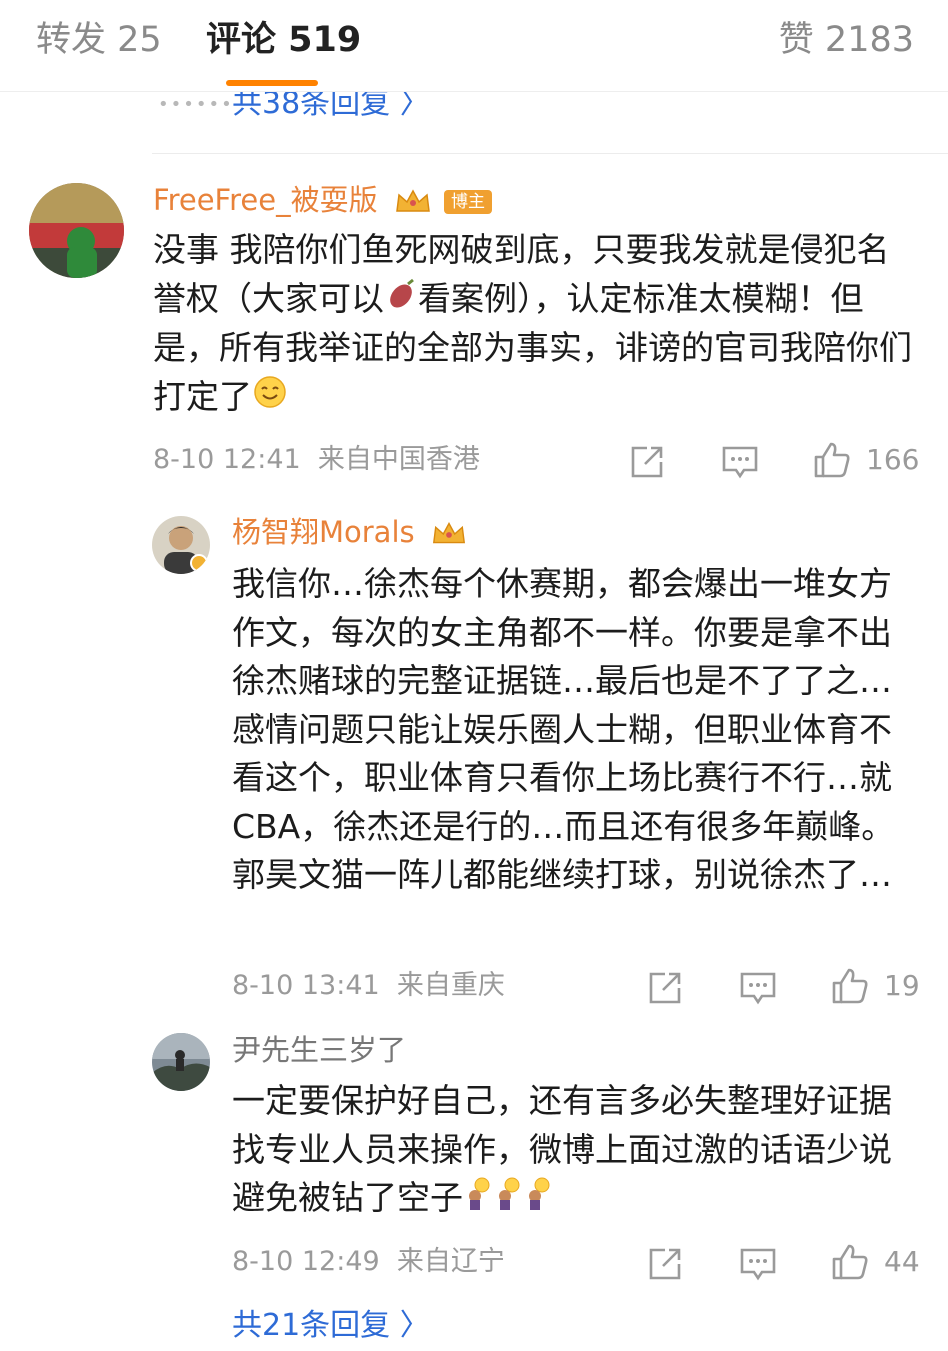  What do you see at coordinates (398, 459) in the screenshot?
I see `comment-location: 来自中国香港` at bounding box center [398, 459].